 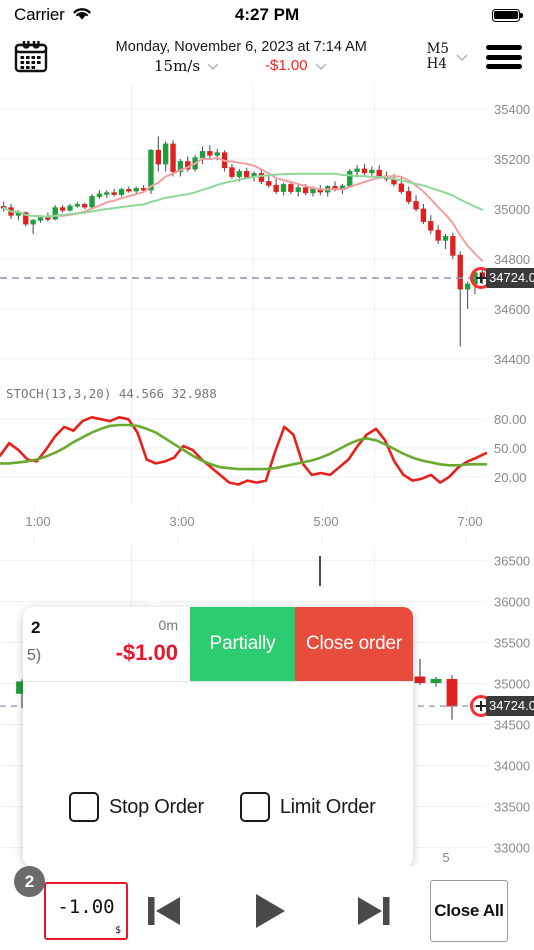 I want to click on svg-text: 34400, so click(x=512, y=359).